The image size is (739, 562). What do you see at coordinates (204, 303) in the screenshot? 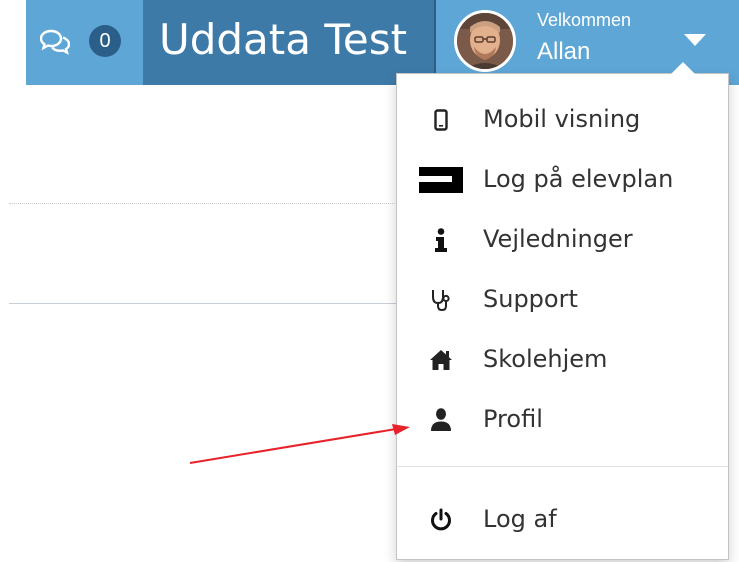
I see `content-divider` at bounding box center [204, 303].